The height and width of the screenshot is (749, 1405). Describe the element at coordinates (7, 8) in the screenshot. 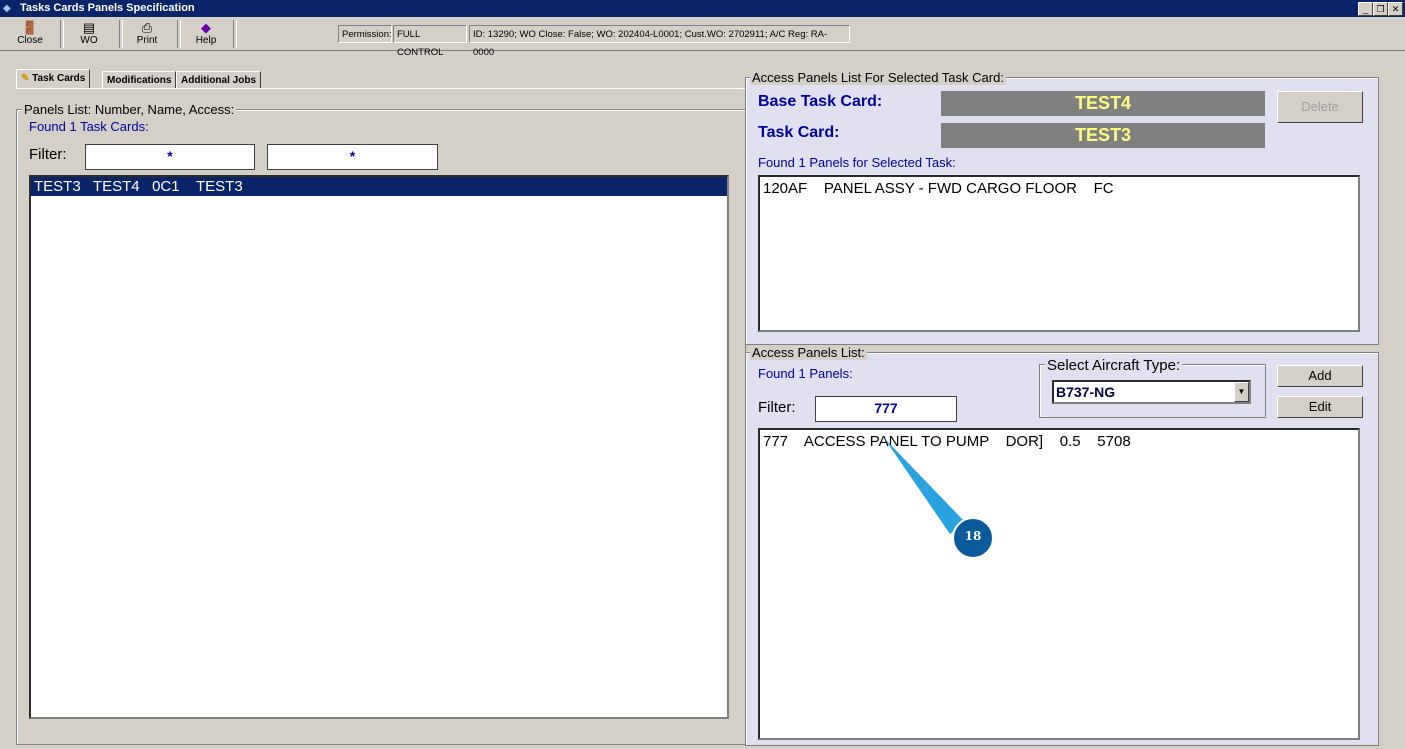

I see `app-icon: ◆` at that location.